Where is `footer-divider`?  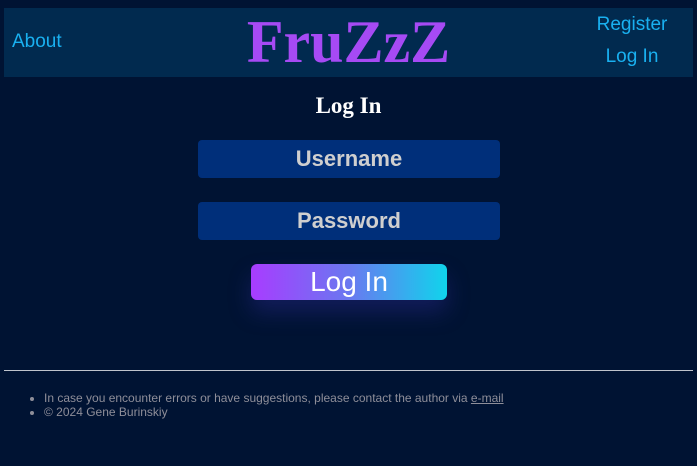
footer-divider is located at coordinates (348, 370).